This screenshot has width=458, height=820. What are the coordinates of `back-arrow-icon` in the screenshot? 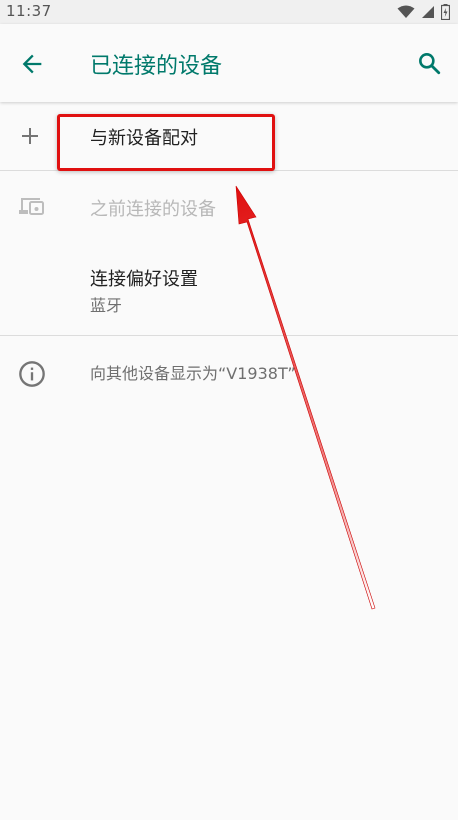 It's located at (32, 64).